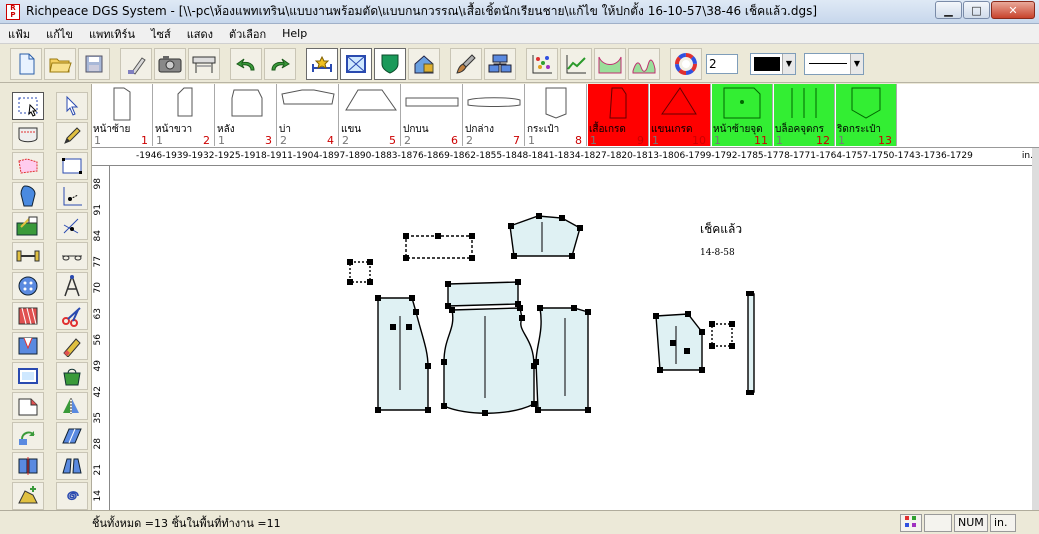 The height and width of the screenshot is (534, 1039). What do you see at coordinates (204, 63) in the screenshot?
I see `plotter-button` at bounding box center [204, 63].